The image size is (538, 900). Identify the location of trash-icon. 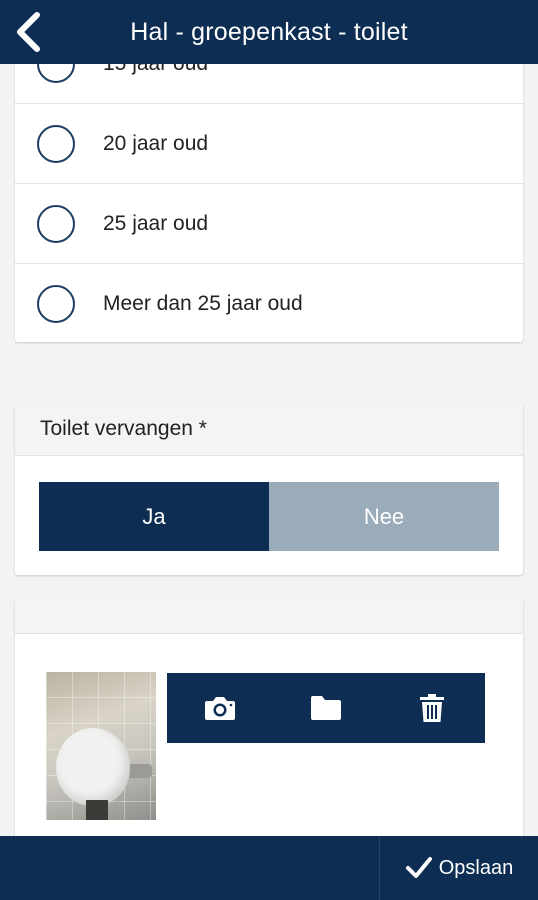
(432, 708).